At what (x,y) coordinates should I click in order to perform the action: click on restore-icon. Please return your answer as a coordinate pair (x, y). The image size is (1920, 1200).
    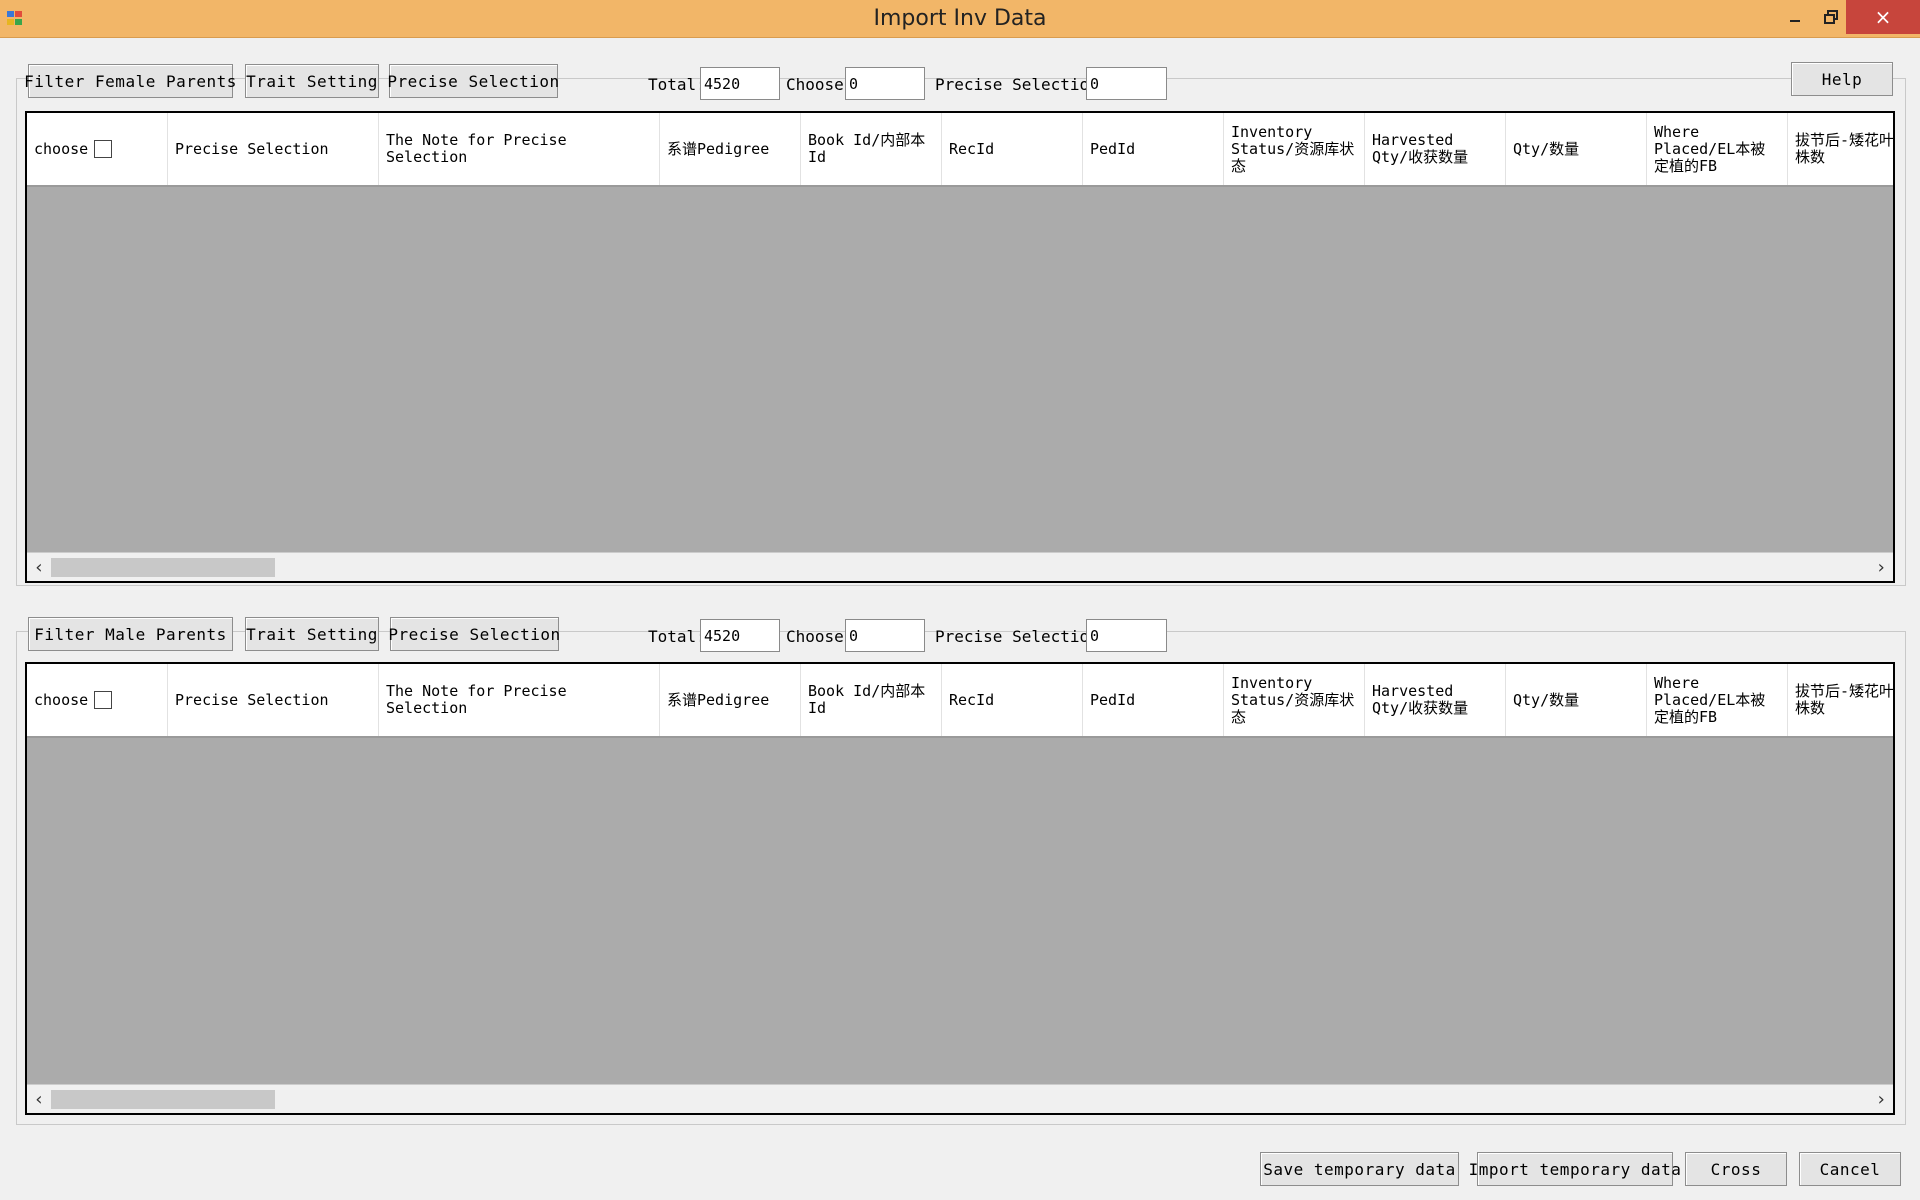
    Looking at the image, I should click on (1831, 17).